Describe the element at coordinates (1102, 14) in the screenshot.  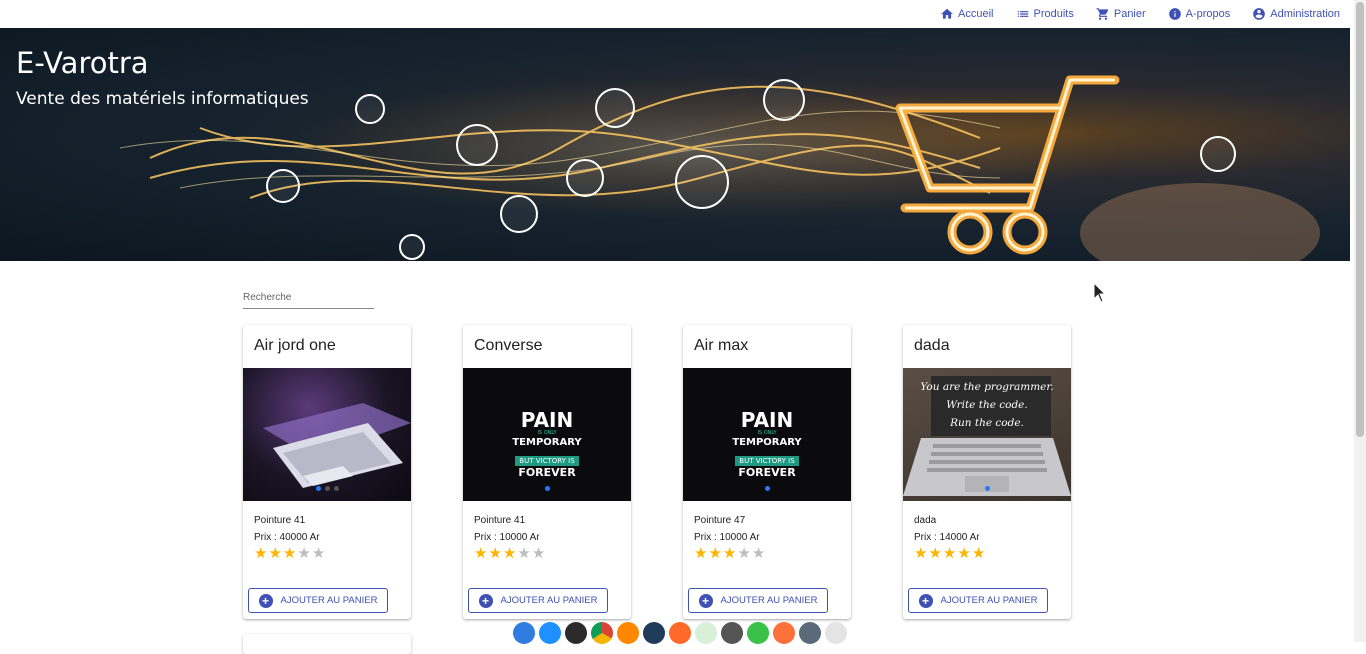
I see `cart-icon` at that location.